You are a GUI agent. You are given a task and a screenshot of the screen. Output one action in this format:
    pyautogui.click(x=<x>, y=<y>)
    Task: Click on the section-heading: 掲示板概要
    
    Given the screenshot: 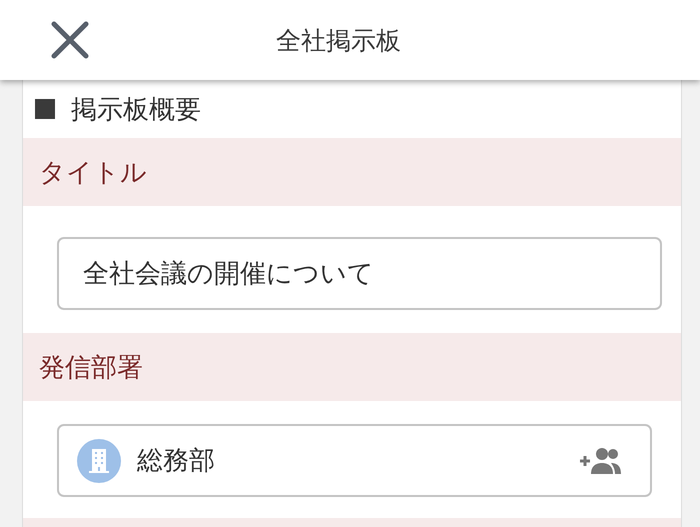 What is the action you would take?
    pyautogui.click(x=136, y=110)
    